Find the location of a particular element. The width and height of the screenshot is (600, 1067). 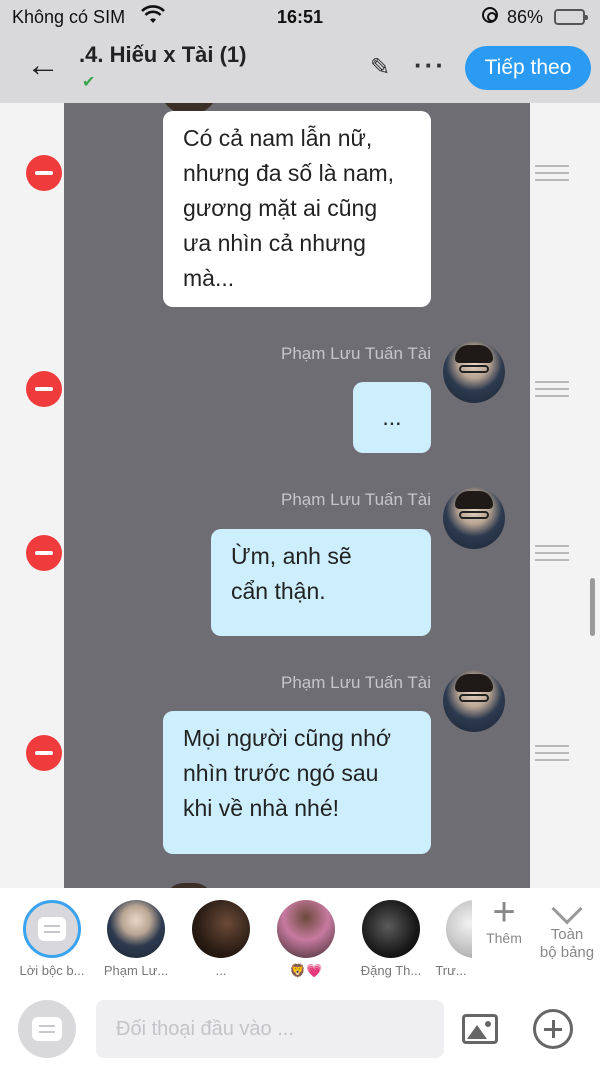

message-type-icon is located at coordinates (47, 1029).